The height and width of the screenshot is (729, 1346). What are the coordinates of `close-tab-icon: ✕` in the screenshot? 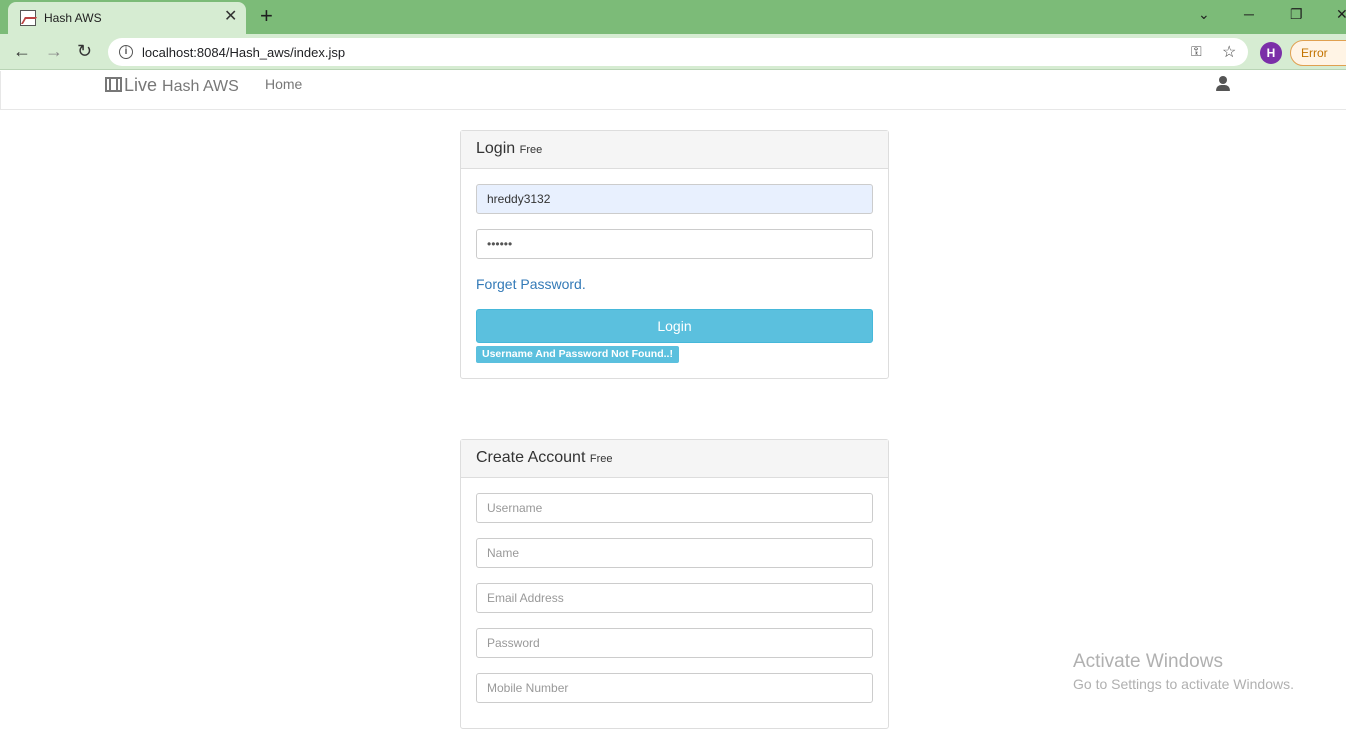 It's located at (230, 17).